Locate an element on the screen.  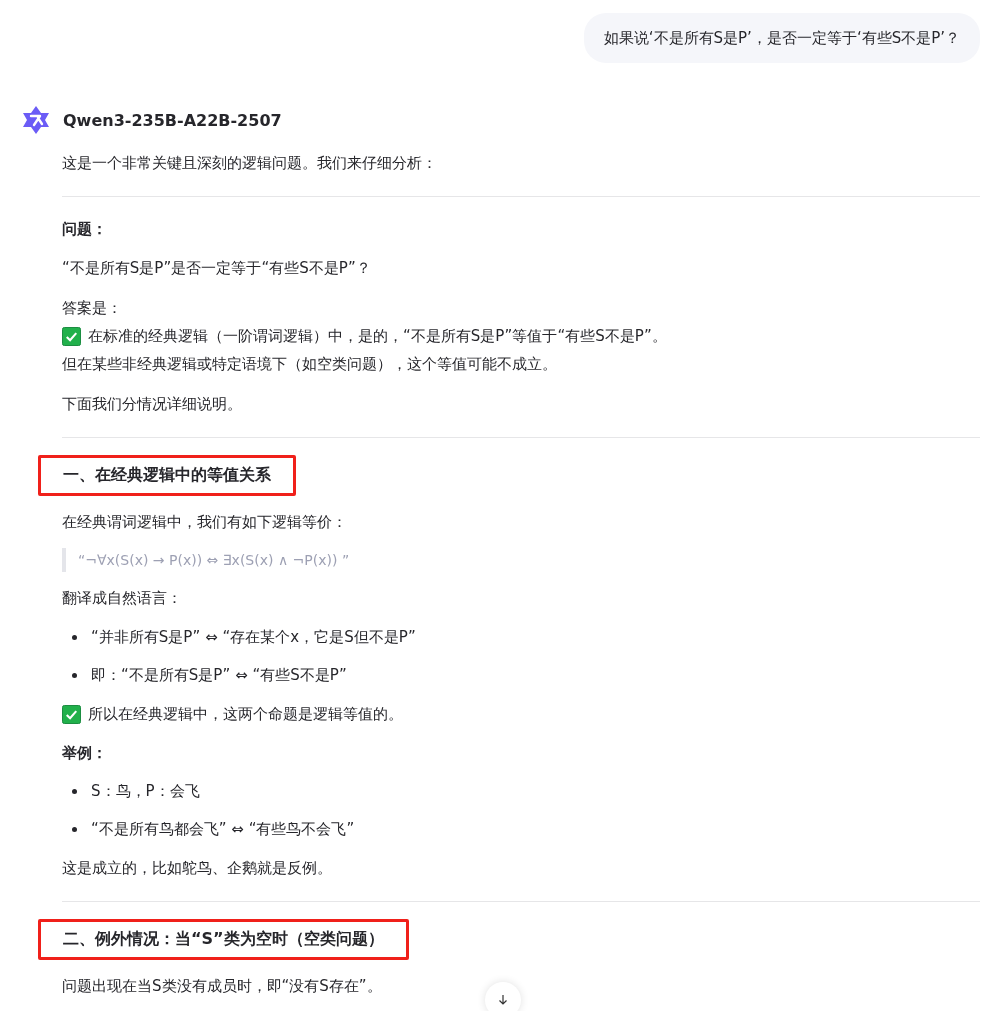
scroll-down-button is located at coordinates (503, 996).